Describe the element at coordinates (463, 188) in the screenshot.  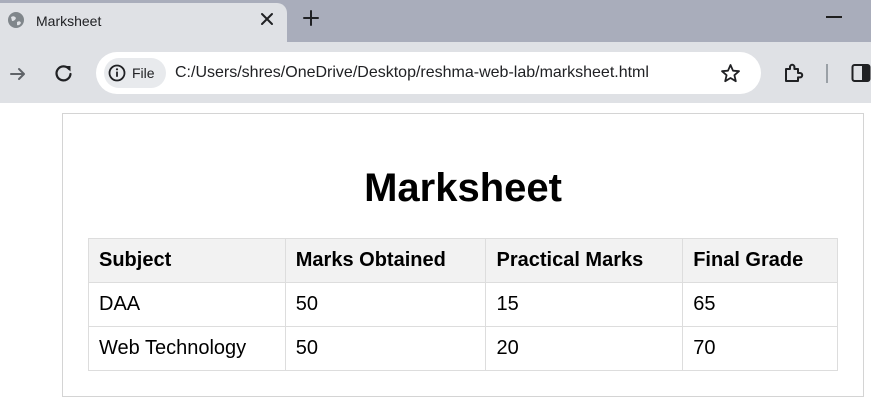
I see `page-title: Marksheet` at that location.